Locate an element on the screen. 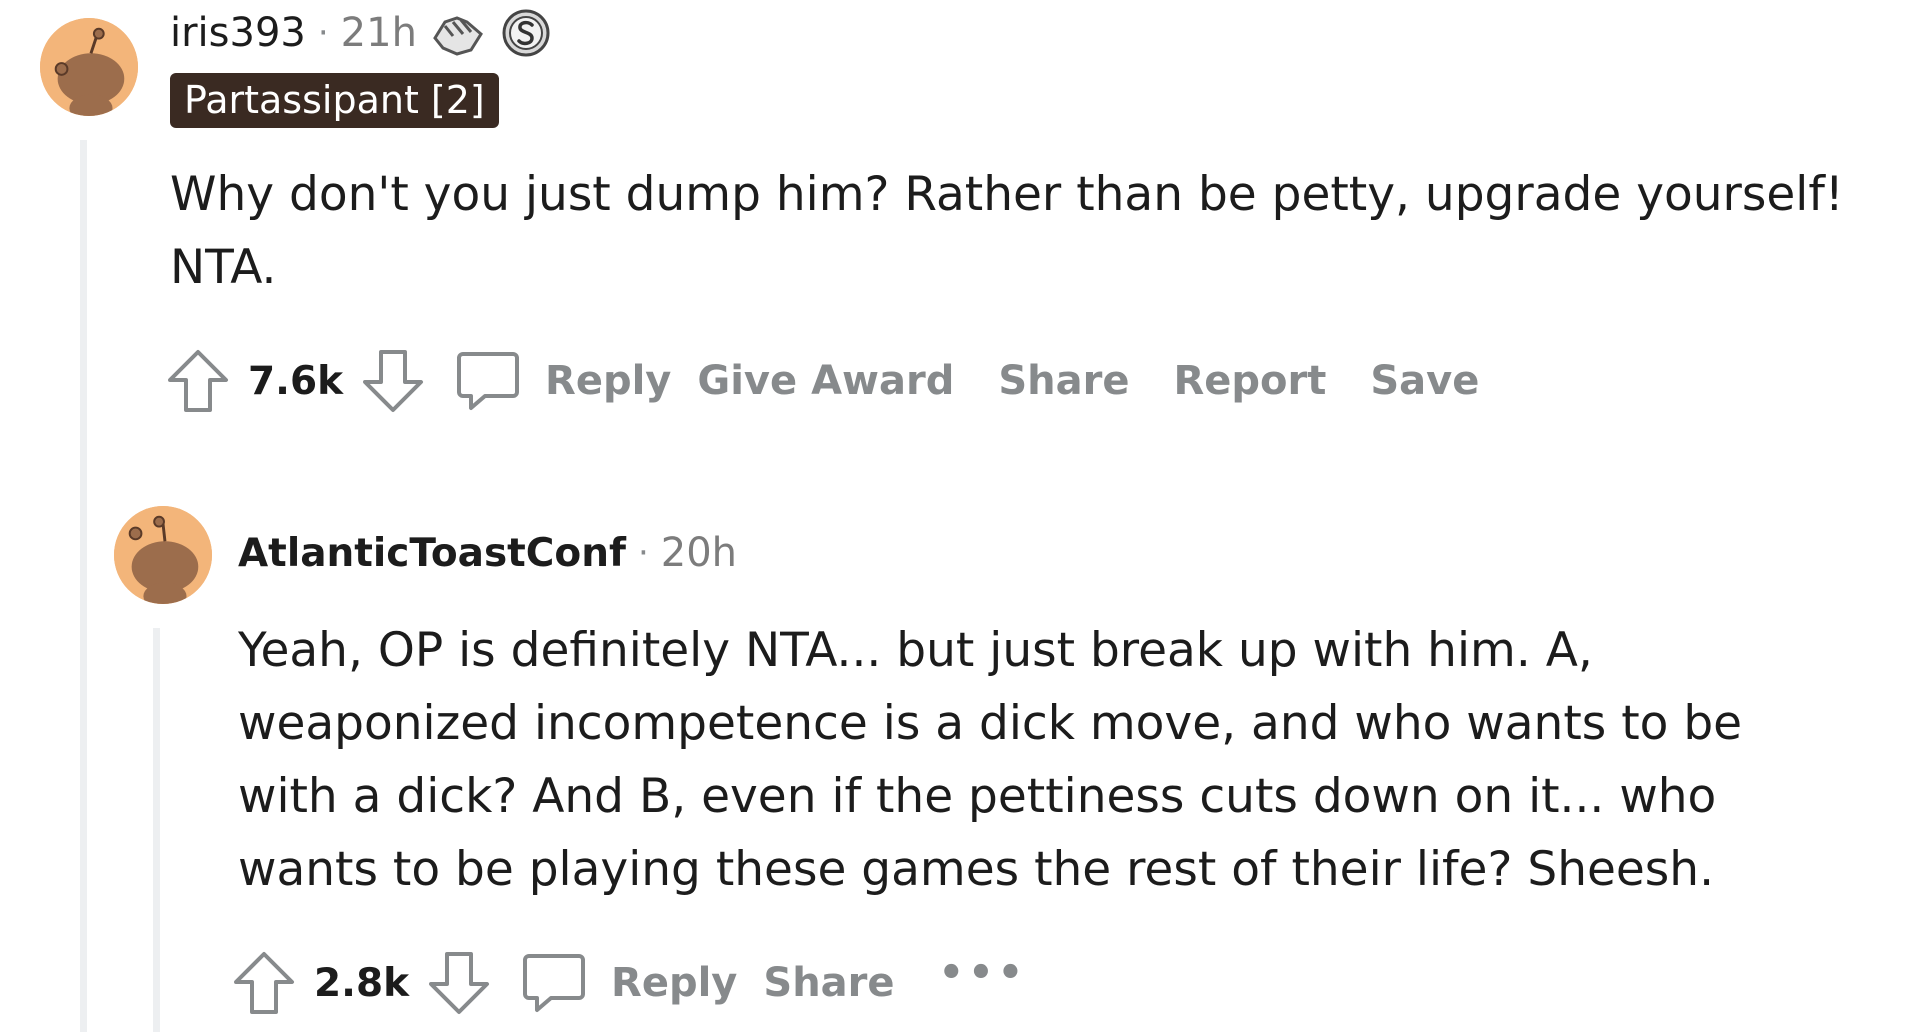  comment-actions: 7.6k Reply Give Award Share Report Save is located at coordinates (844, 381).